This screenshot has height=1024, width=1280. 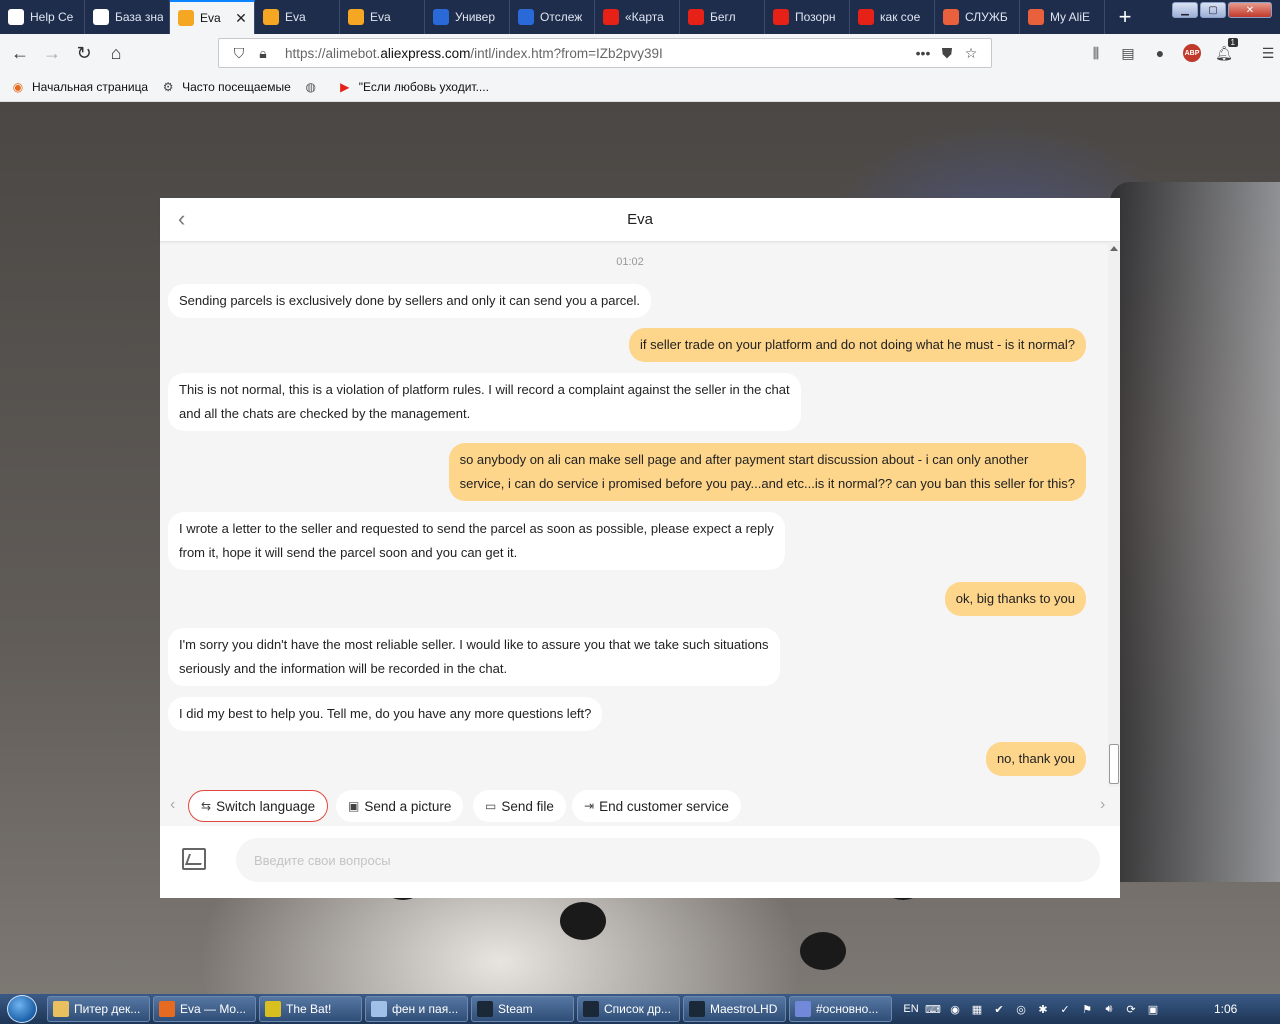 What do you see at coordinates (127, 17) in the screenshot?
I see `tab-1: База зна` at bounding box center [127, 17].